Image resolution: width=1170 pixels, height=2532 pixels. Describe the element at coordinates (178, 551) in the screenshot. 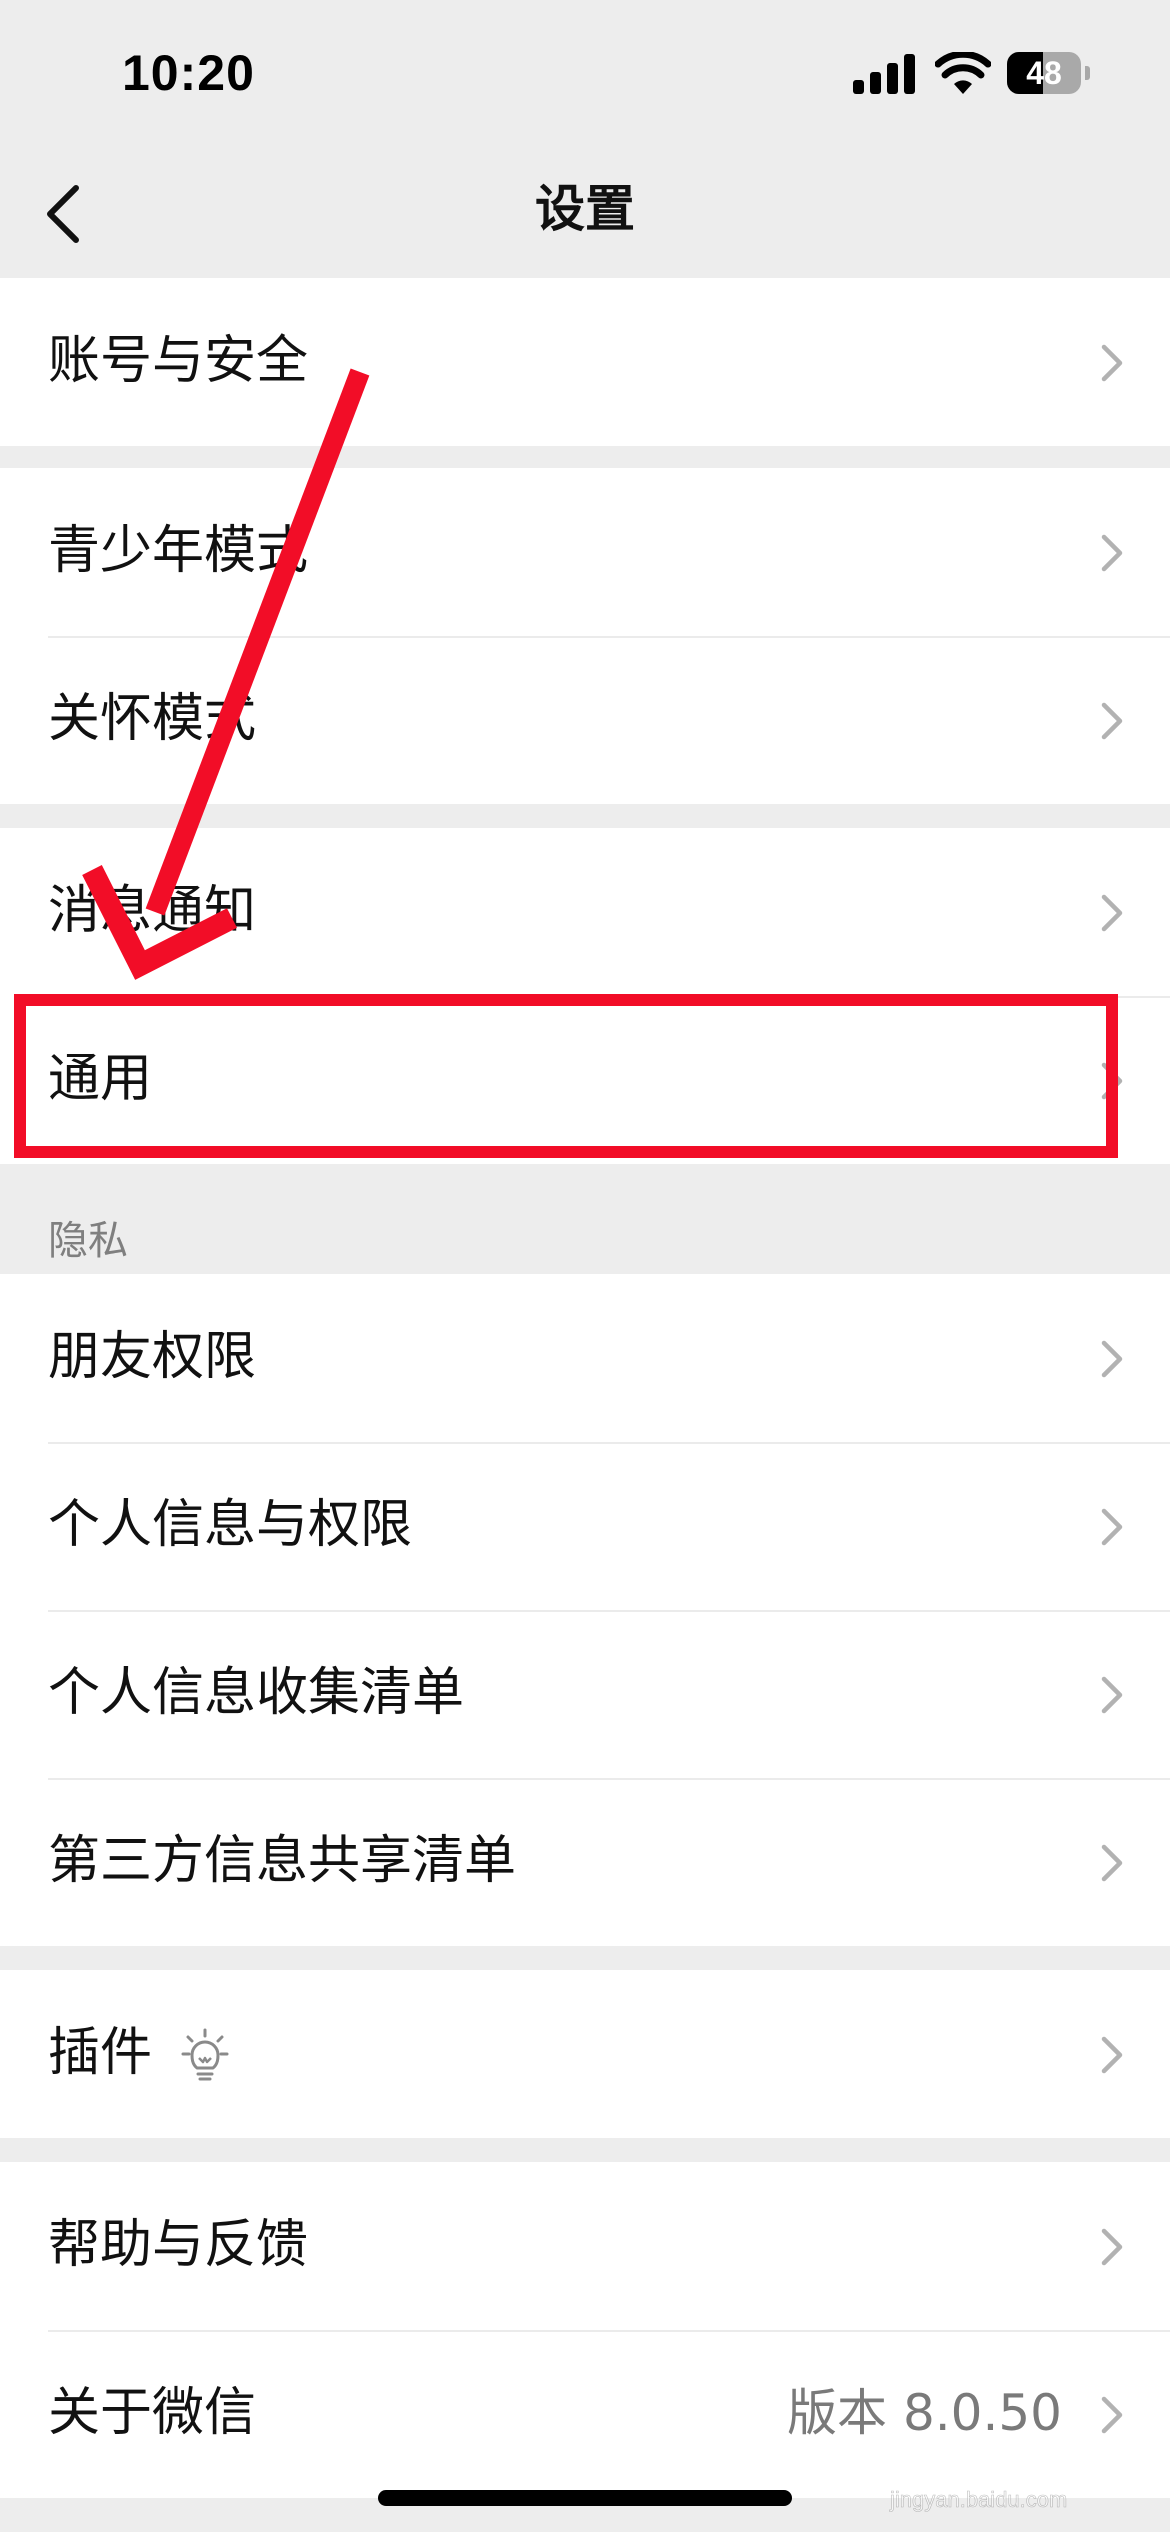

I see `settings-row-label: 青少年模式` at that location.